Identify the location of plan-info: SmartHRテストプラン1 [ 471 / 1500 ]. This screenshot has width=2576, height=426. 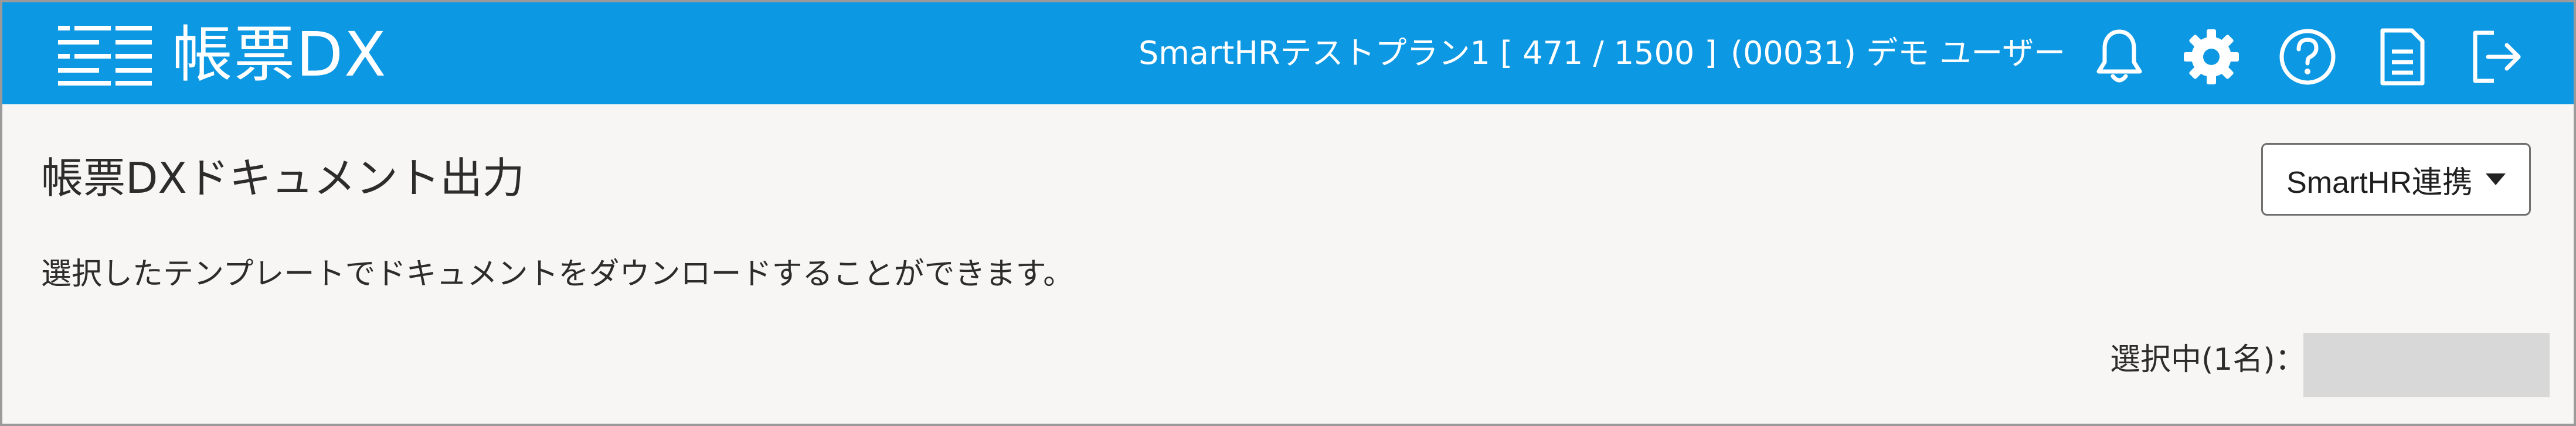
(1428, 53).